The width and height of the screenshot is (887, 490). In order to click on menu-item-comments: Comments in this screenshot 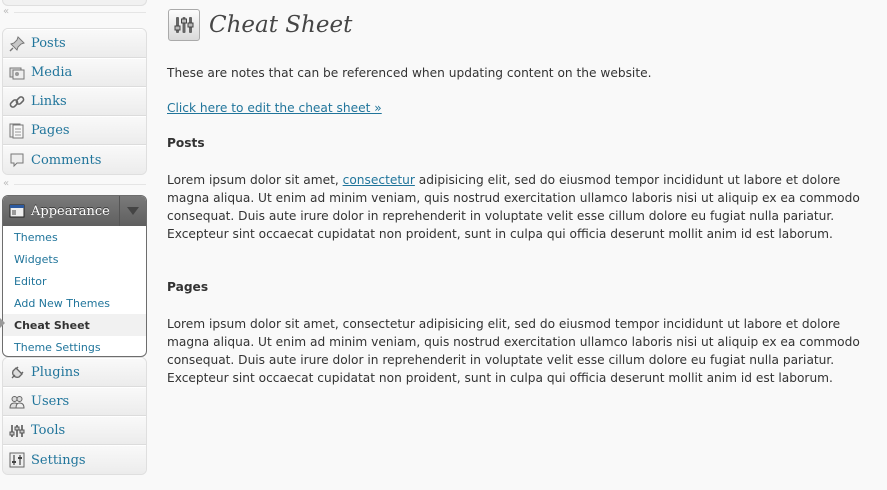, I will do `click(74, 159)`.